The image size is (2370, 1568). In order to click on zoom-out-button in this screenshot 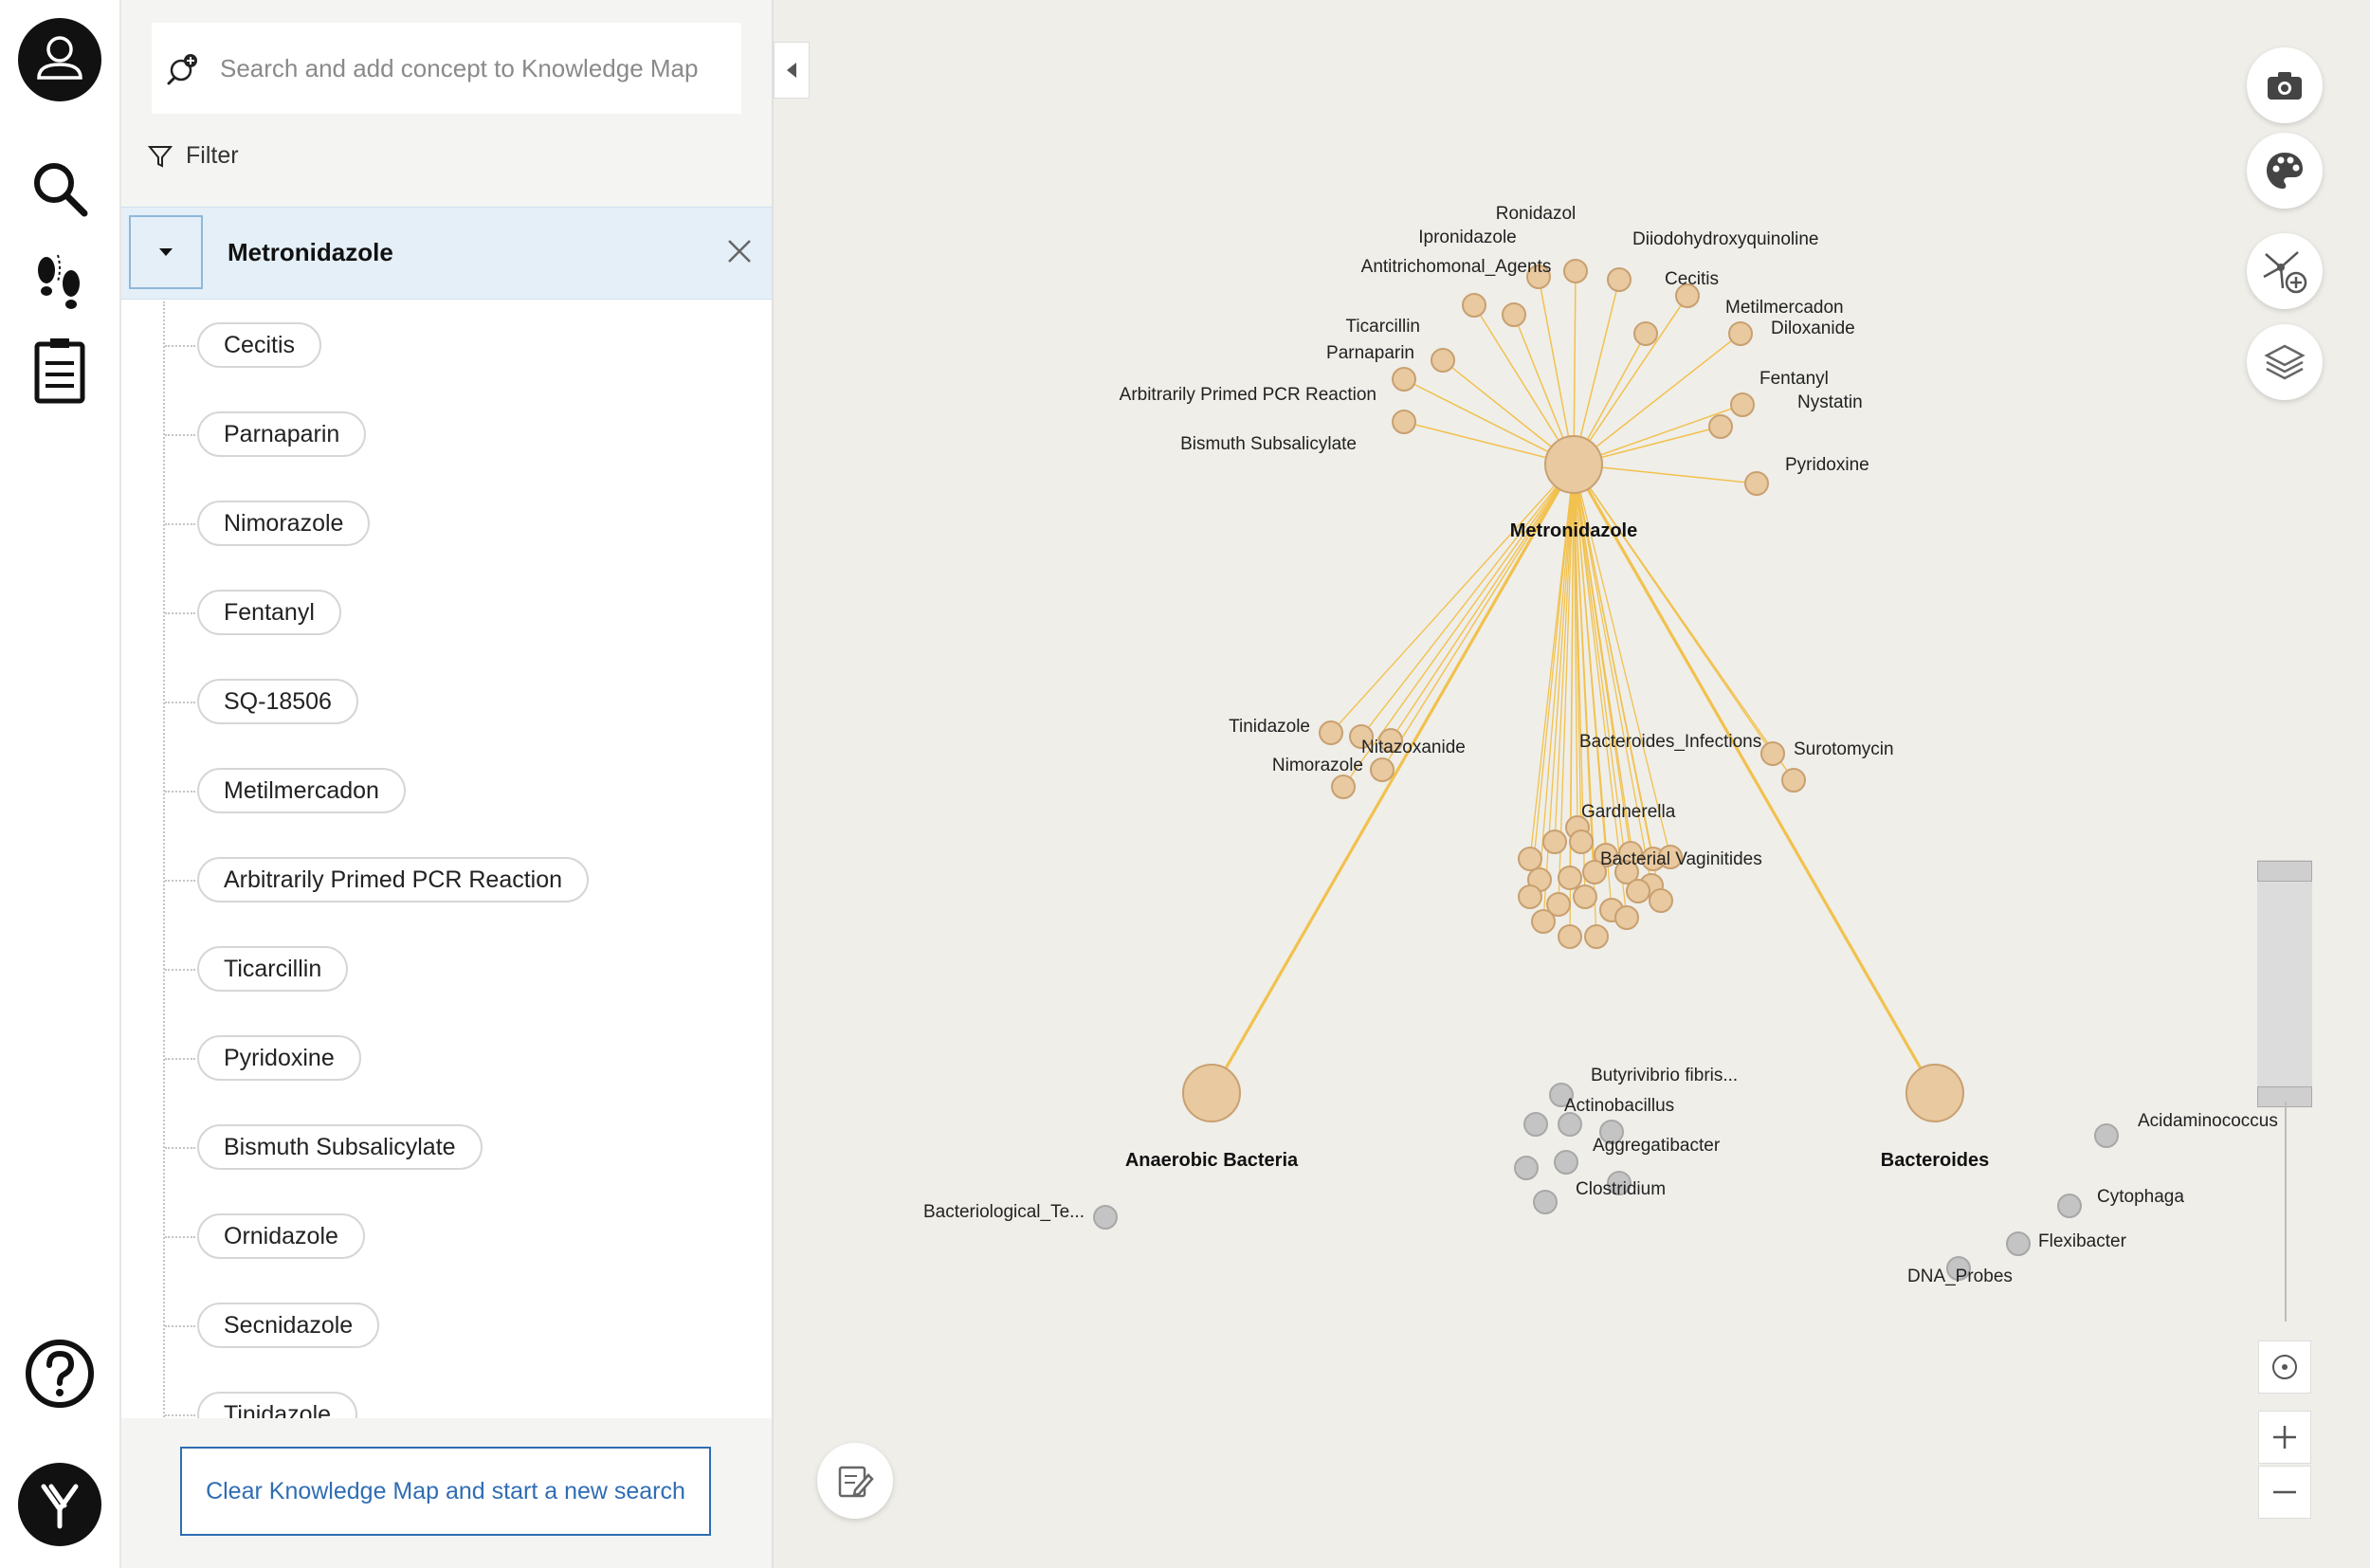, I will do `click(2284, 1492)`.